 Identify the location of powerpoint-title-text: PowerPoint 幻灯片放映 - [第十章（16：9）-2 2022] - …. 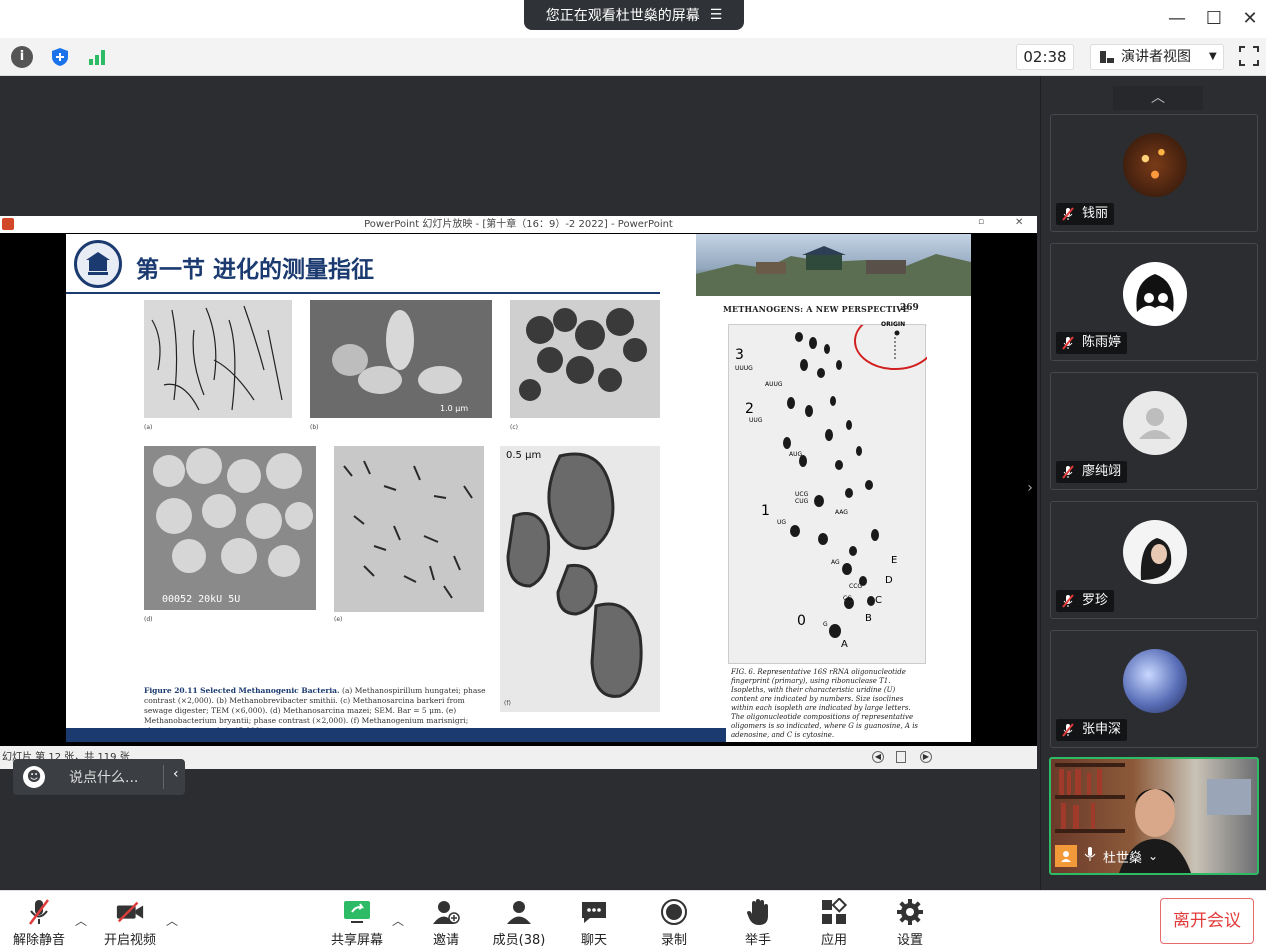
(518, 224).